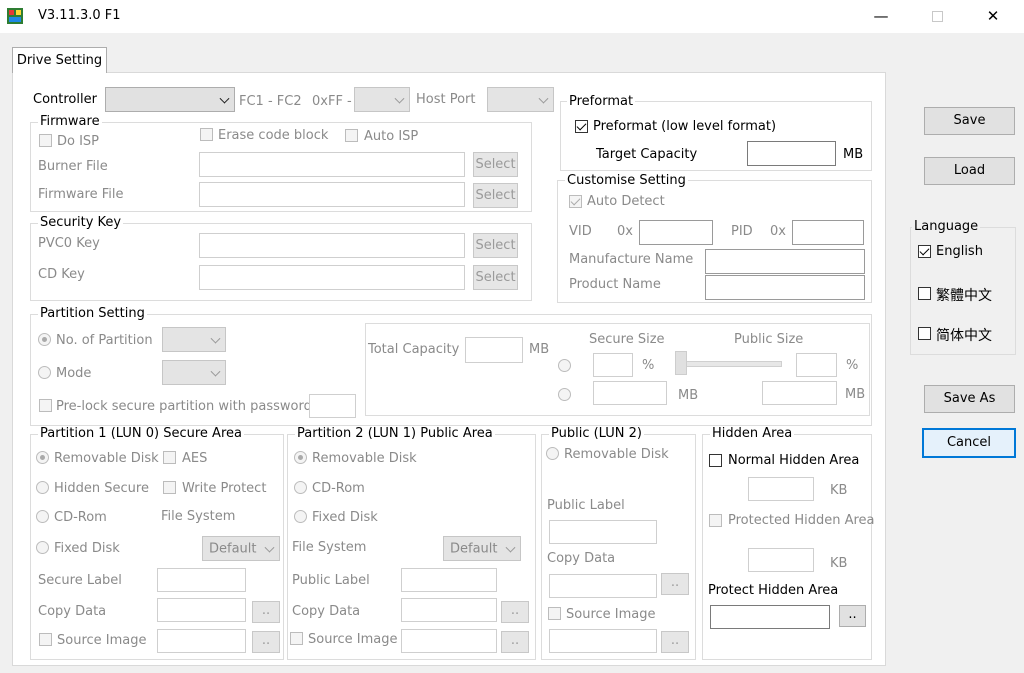  What do you see at coordinates (715, 520) in the screenshot?
I see `protected-hidden-area-checkbox` at bounding box center [715, 520].